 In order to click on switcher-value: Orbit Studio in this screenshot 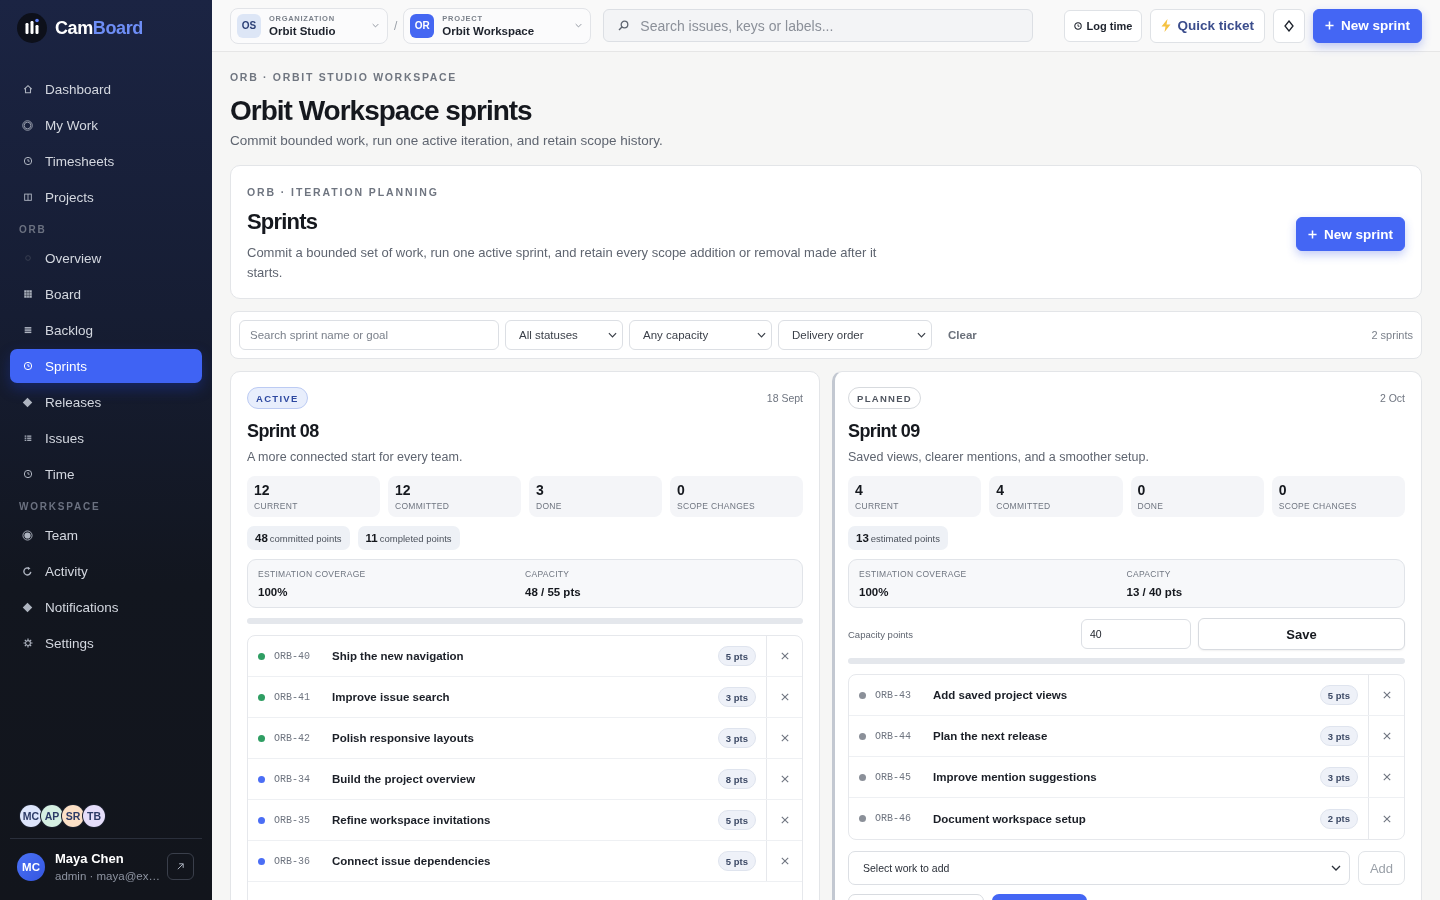, I will do `click(303, 31)`.